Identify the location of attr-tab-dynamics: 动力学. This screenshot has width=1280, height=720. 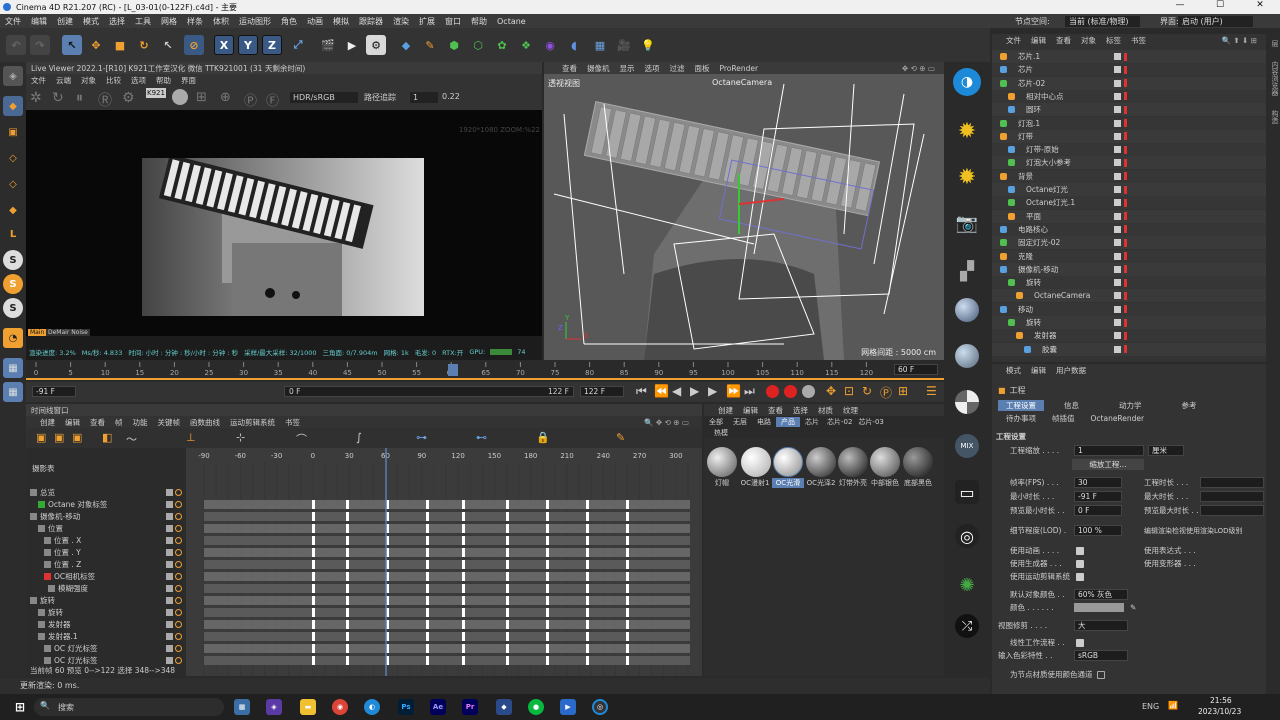
(1130, 405).